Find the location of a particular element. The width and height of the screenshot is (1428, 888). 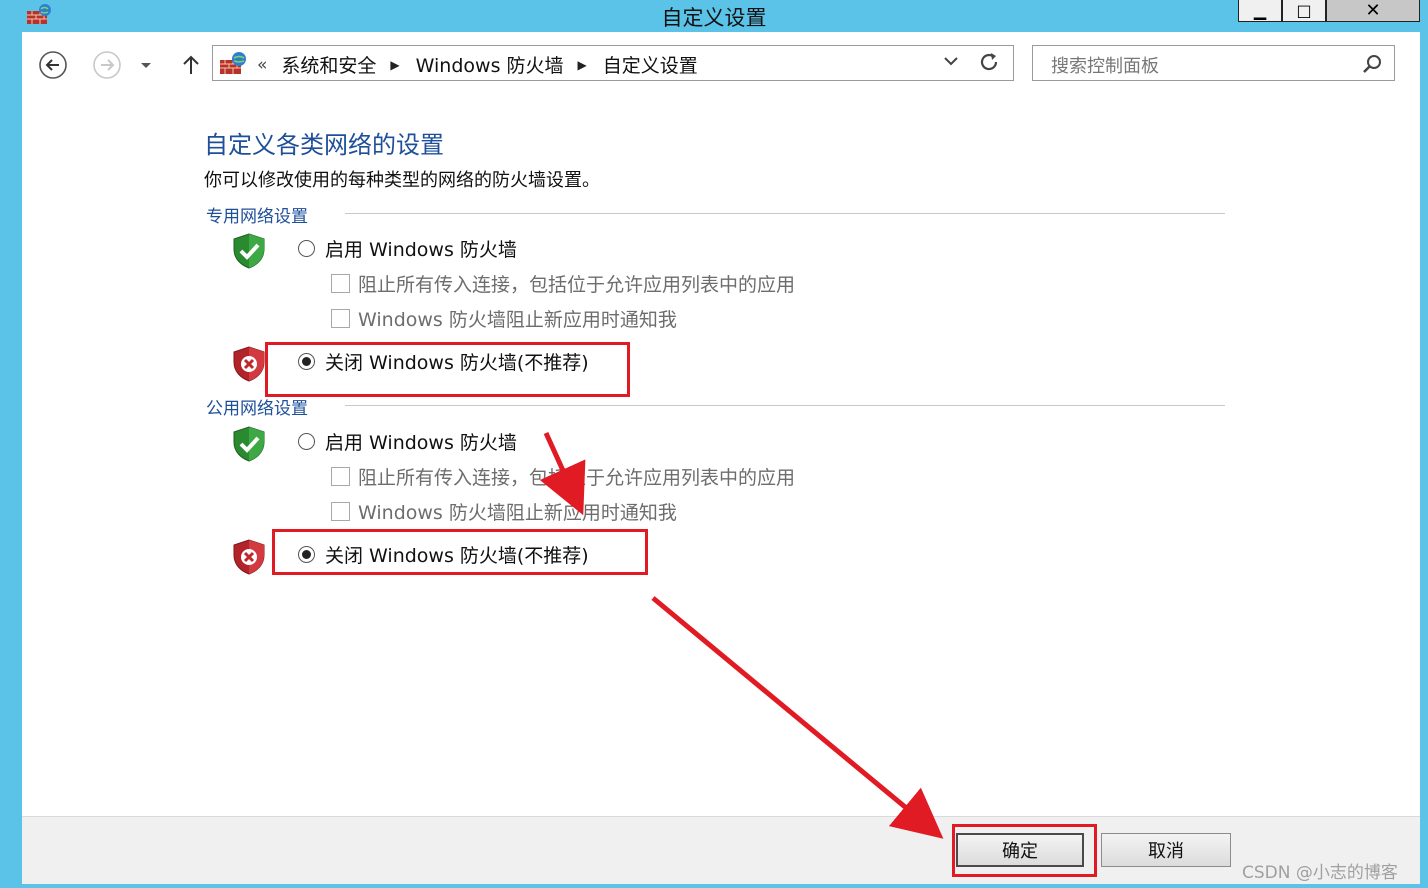

public-notify-label: Windows 防火墙阻止新应用时通知我 is located at coordinates (517, 513).